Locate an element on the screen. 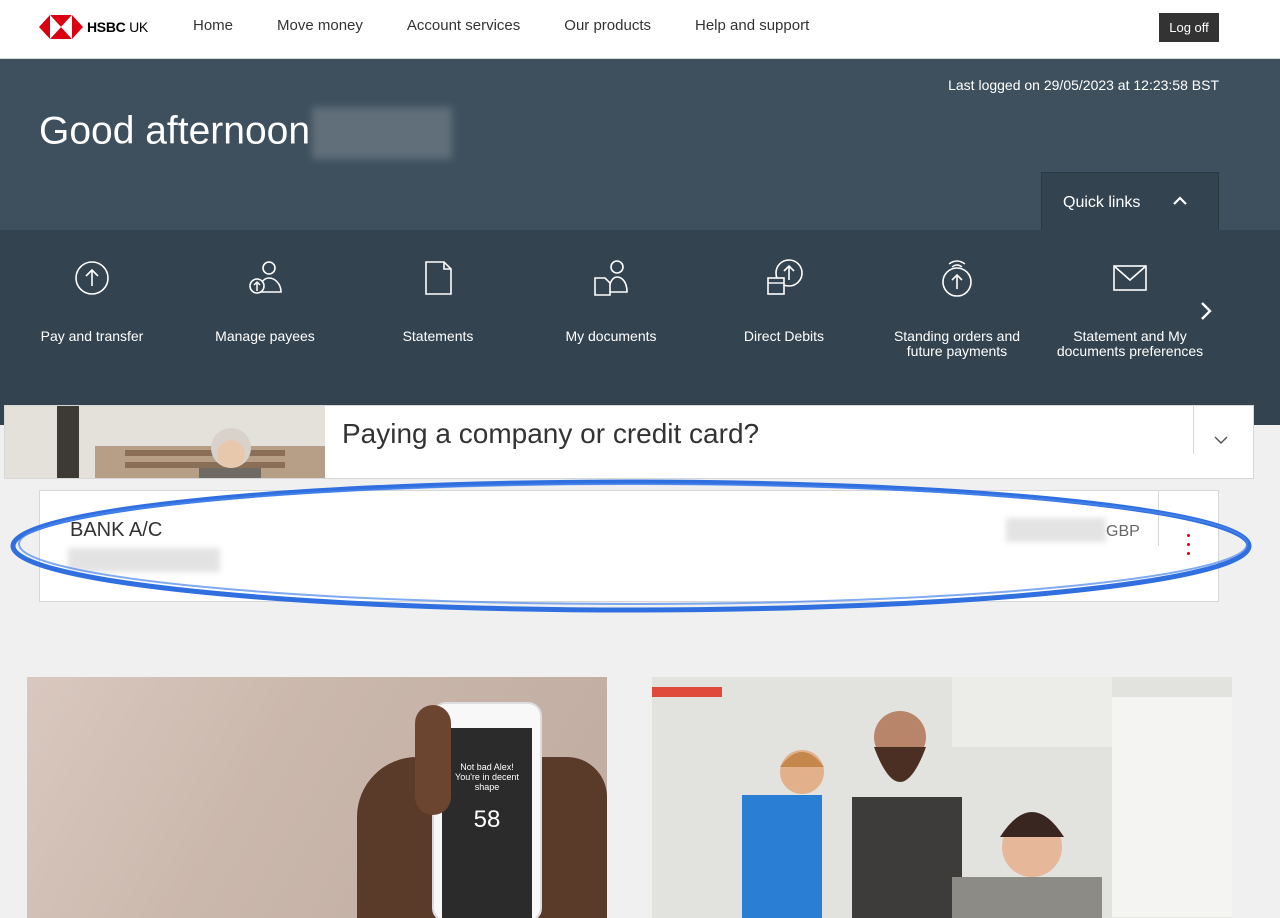  statements-icon is located at coordinates (438, 278).